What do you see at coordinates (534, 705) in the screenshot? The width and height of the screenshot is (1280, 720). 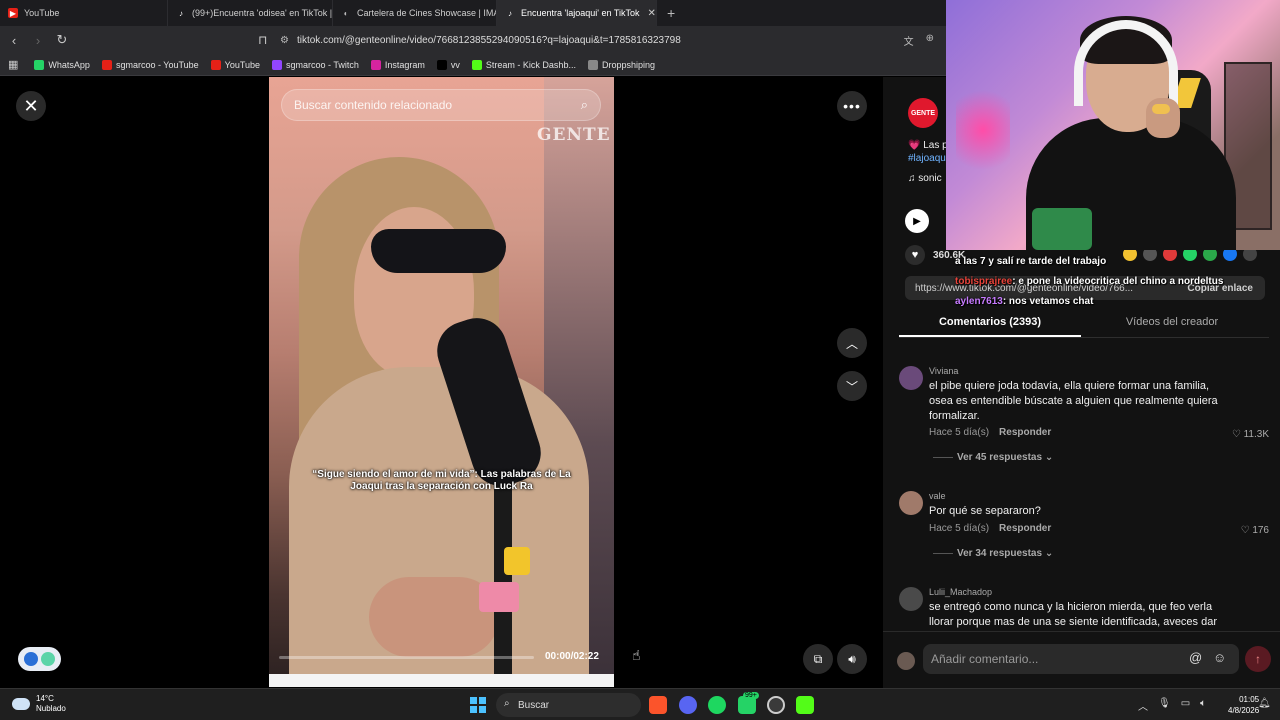 I see `taskbar-search-label: Buscar` at bounding box center [534, 705].